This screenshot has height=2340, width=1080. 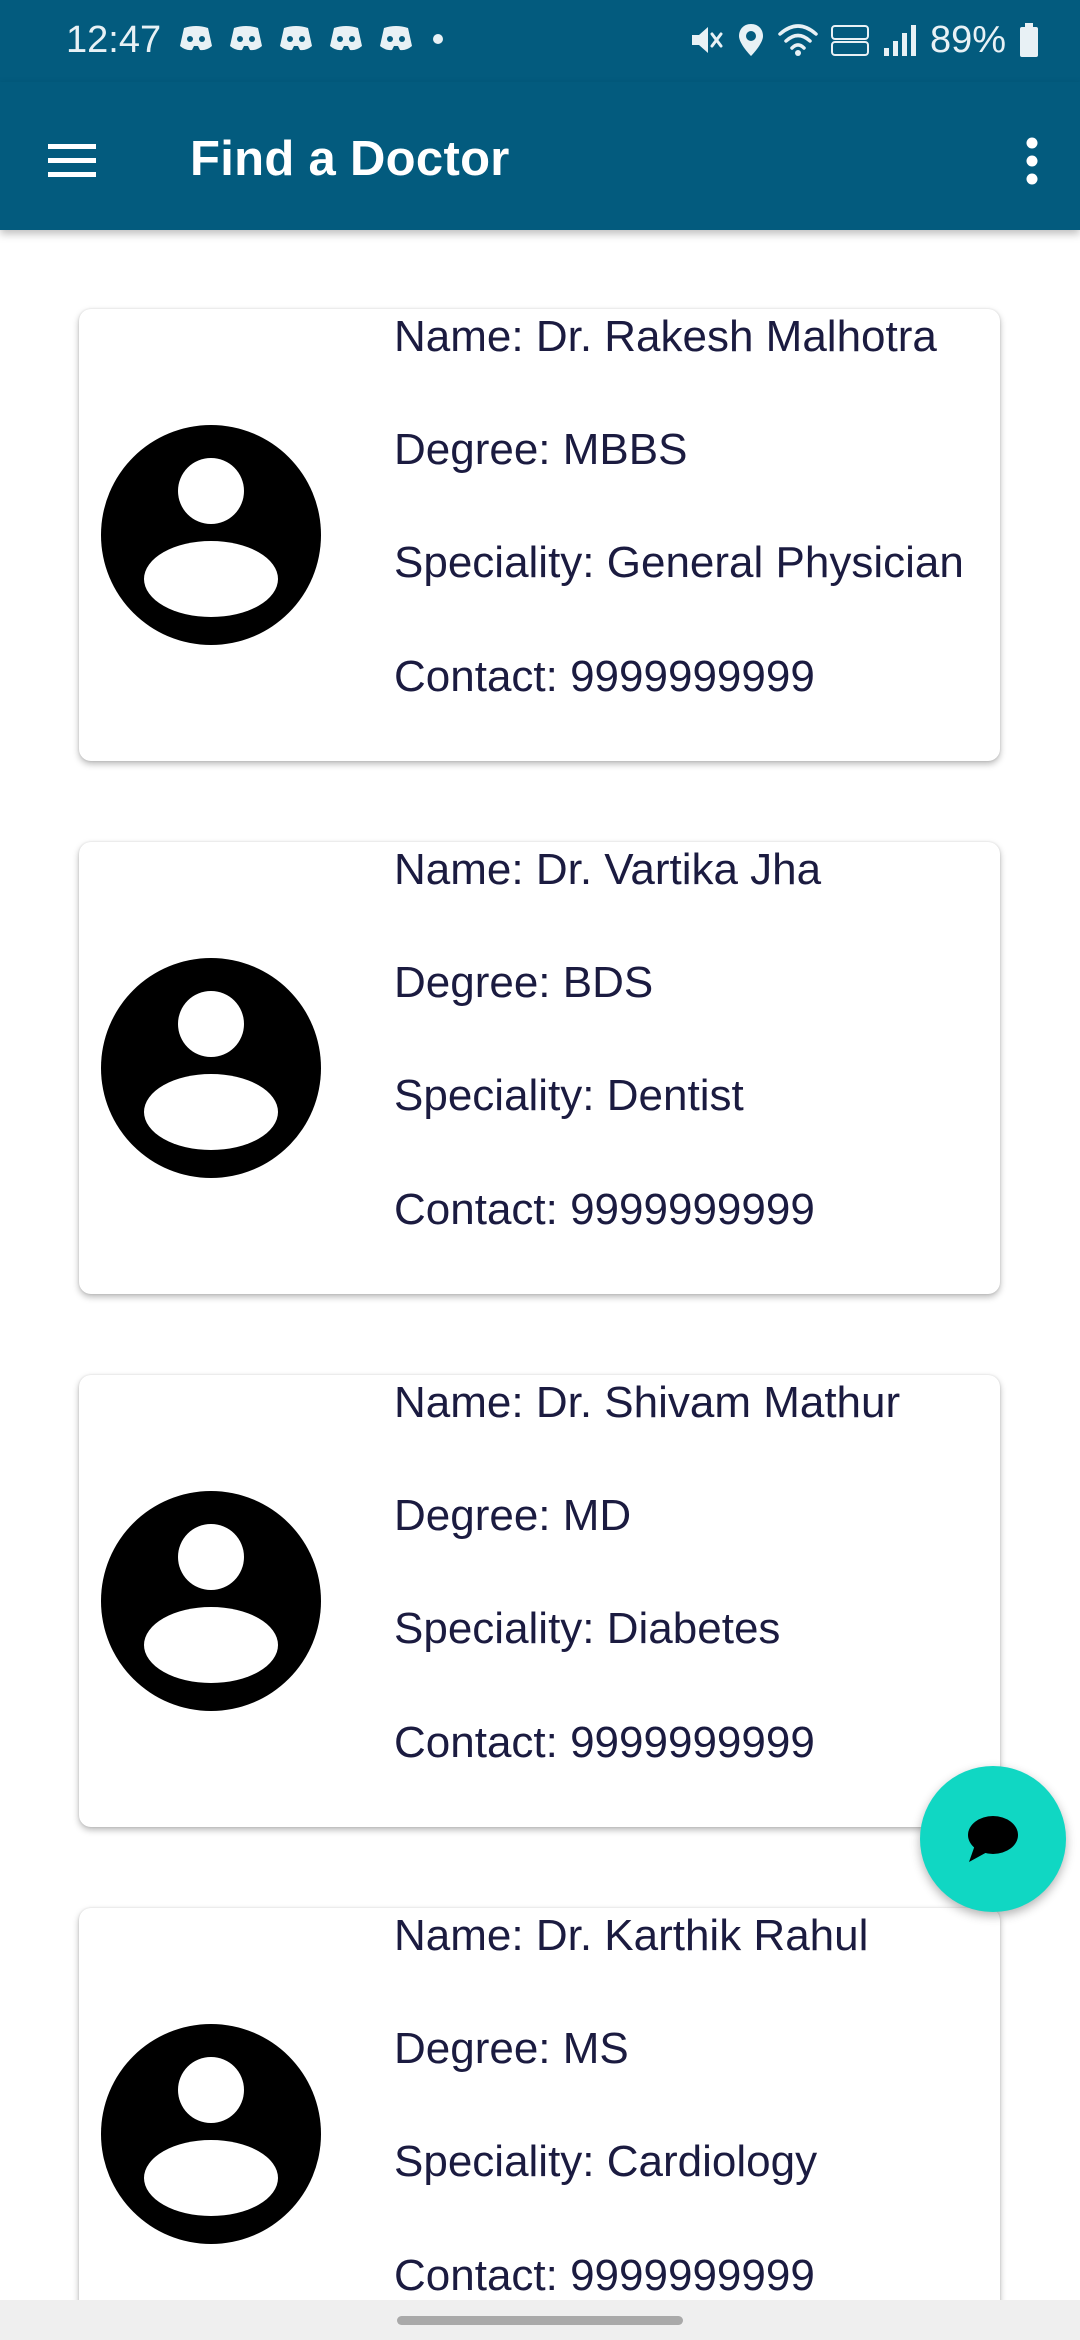 I want to click on menu-button, so click(x=72, y=160).